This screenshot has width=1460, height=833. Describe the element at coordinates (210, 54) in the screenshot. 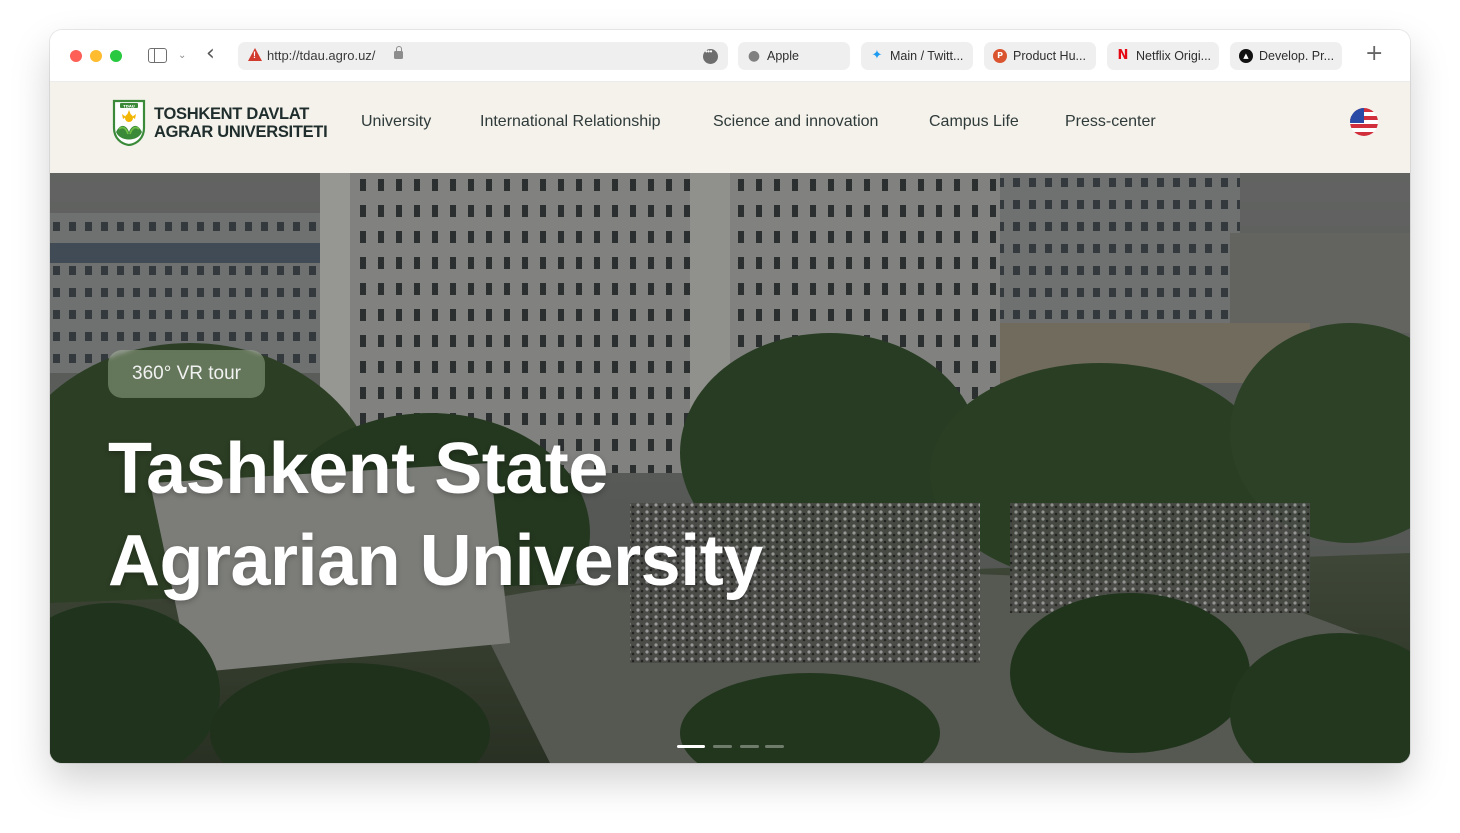

I see `back-button: ‹` at that location.